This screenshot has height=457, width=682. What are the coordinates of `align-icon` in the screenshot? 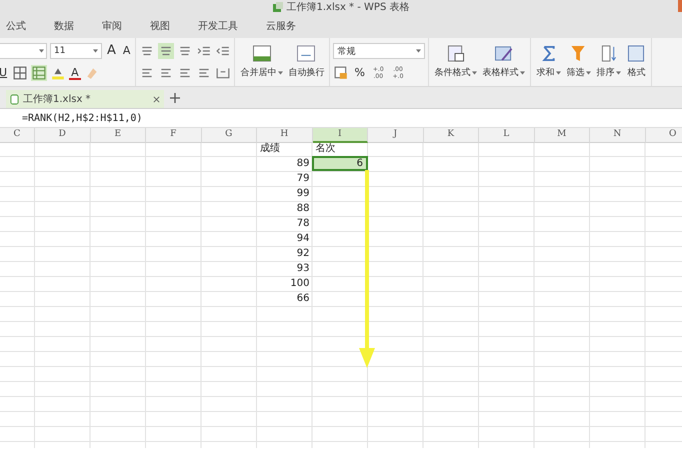 It's located at (166, 51).